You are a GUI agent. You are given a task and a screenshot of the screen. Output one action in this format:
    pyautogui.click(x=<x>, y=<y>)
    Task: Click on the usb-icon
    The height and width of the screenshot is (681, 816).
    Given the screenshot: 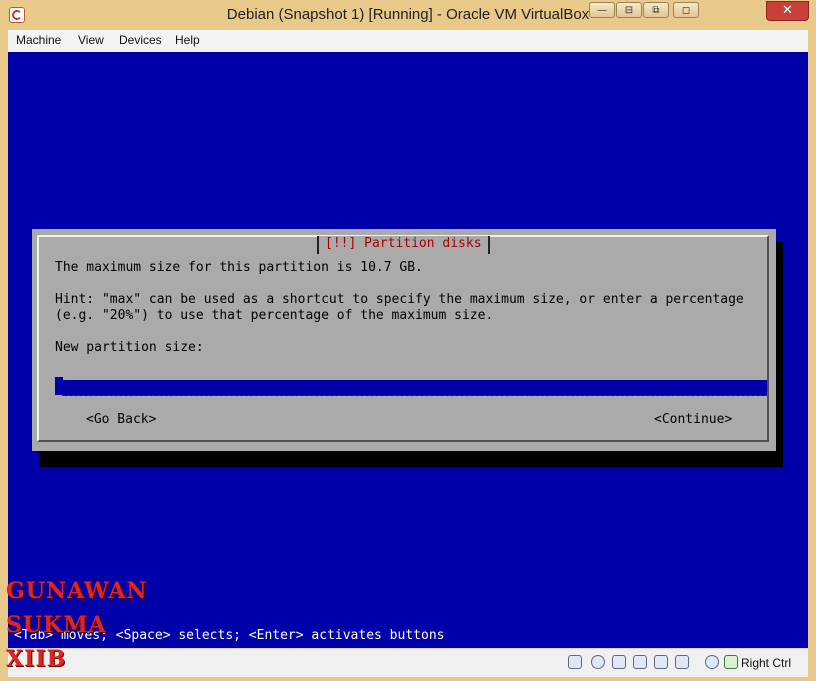 What is the action you would take?
    pyautogui.click(x=619, y=662)
    